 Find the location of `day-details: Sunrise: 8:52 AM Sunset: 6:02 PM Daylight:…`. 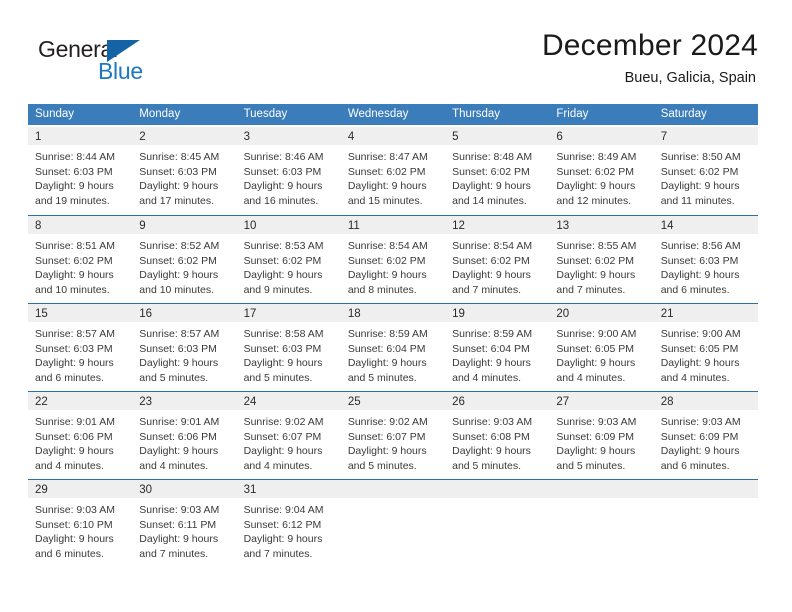

day-details: Sunrise: 8:52 AM Sunset: 6:02 PM Daylight:… is located at coordinates (184, 265).